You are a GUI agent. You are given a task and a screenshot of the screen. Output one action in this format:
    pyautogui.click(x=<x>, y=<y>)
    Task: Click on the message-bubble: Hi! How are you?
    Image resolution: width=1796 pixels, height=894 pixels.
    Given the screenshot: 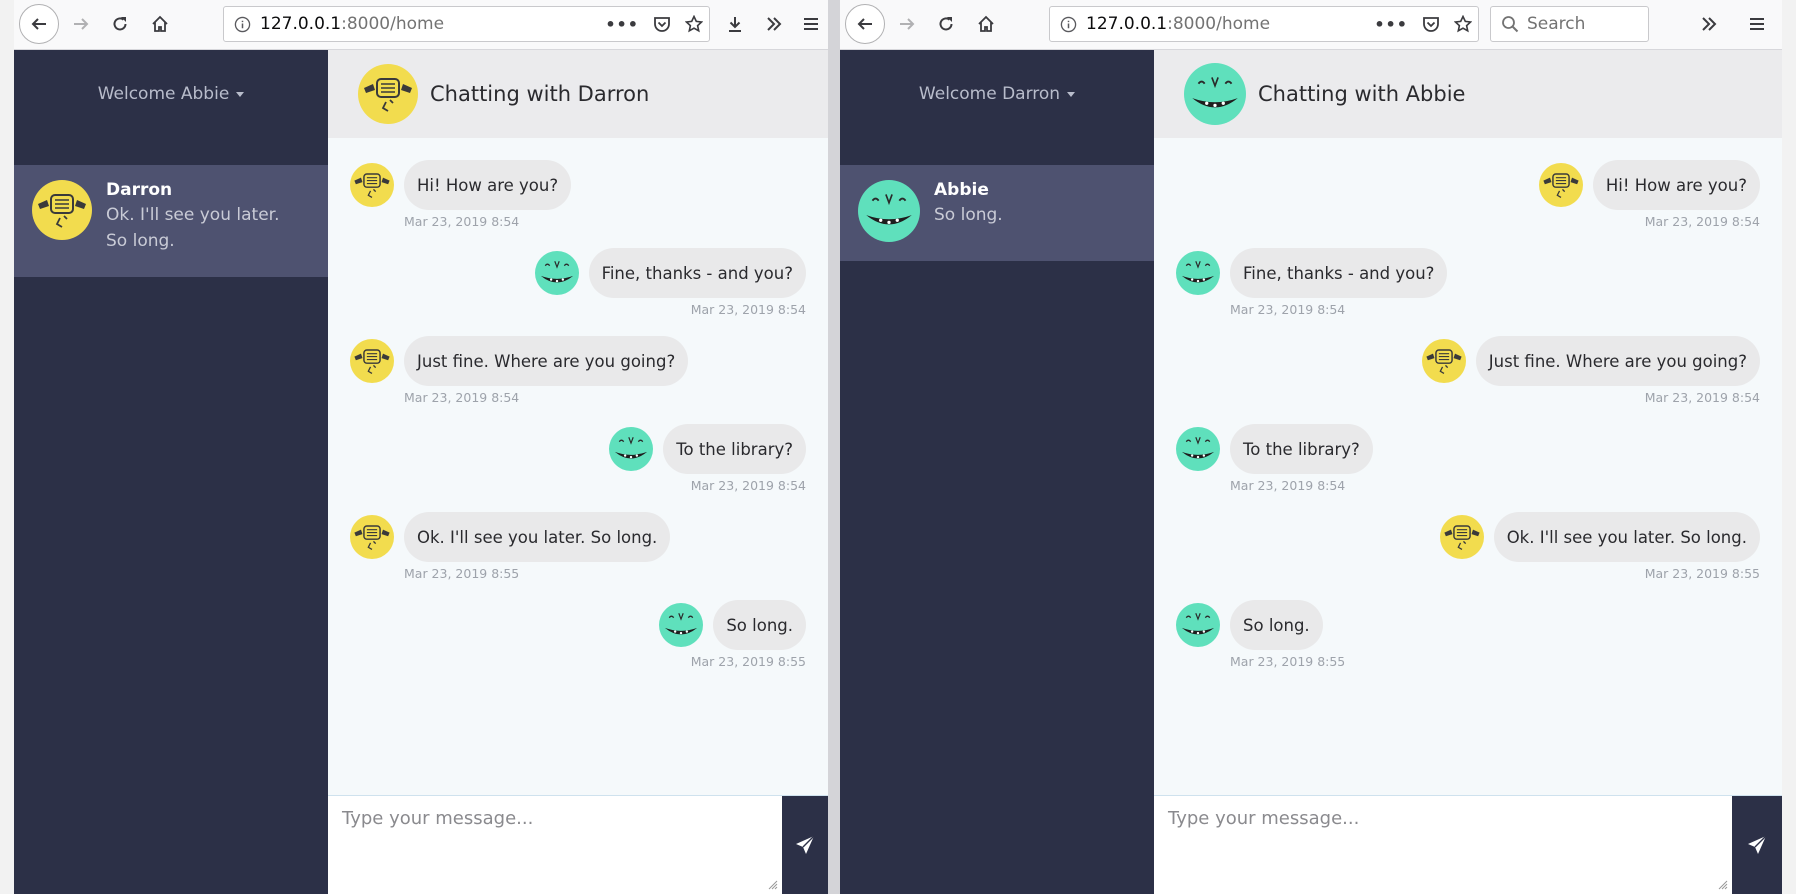 What is the action you would take?
    pyautogui.click(x=1676, y=185)
    